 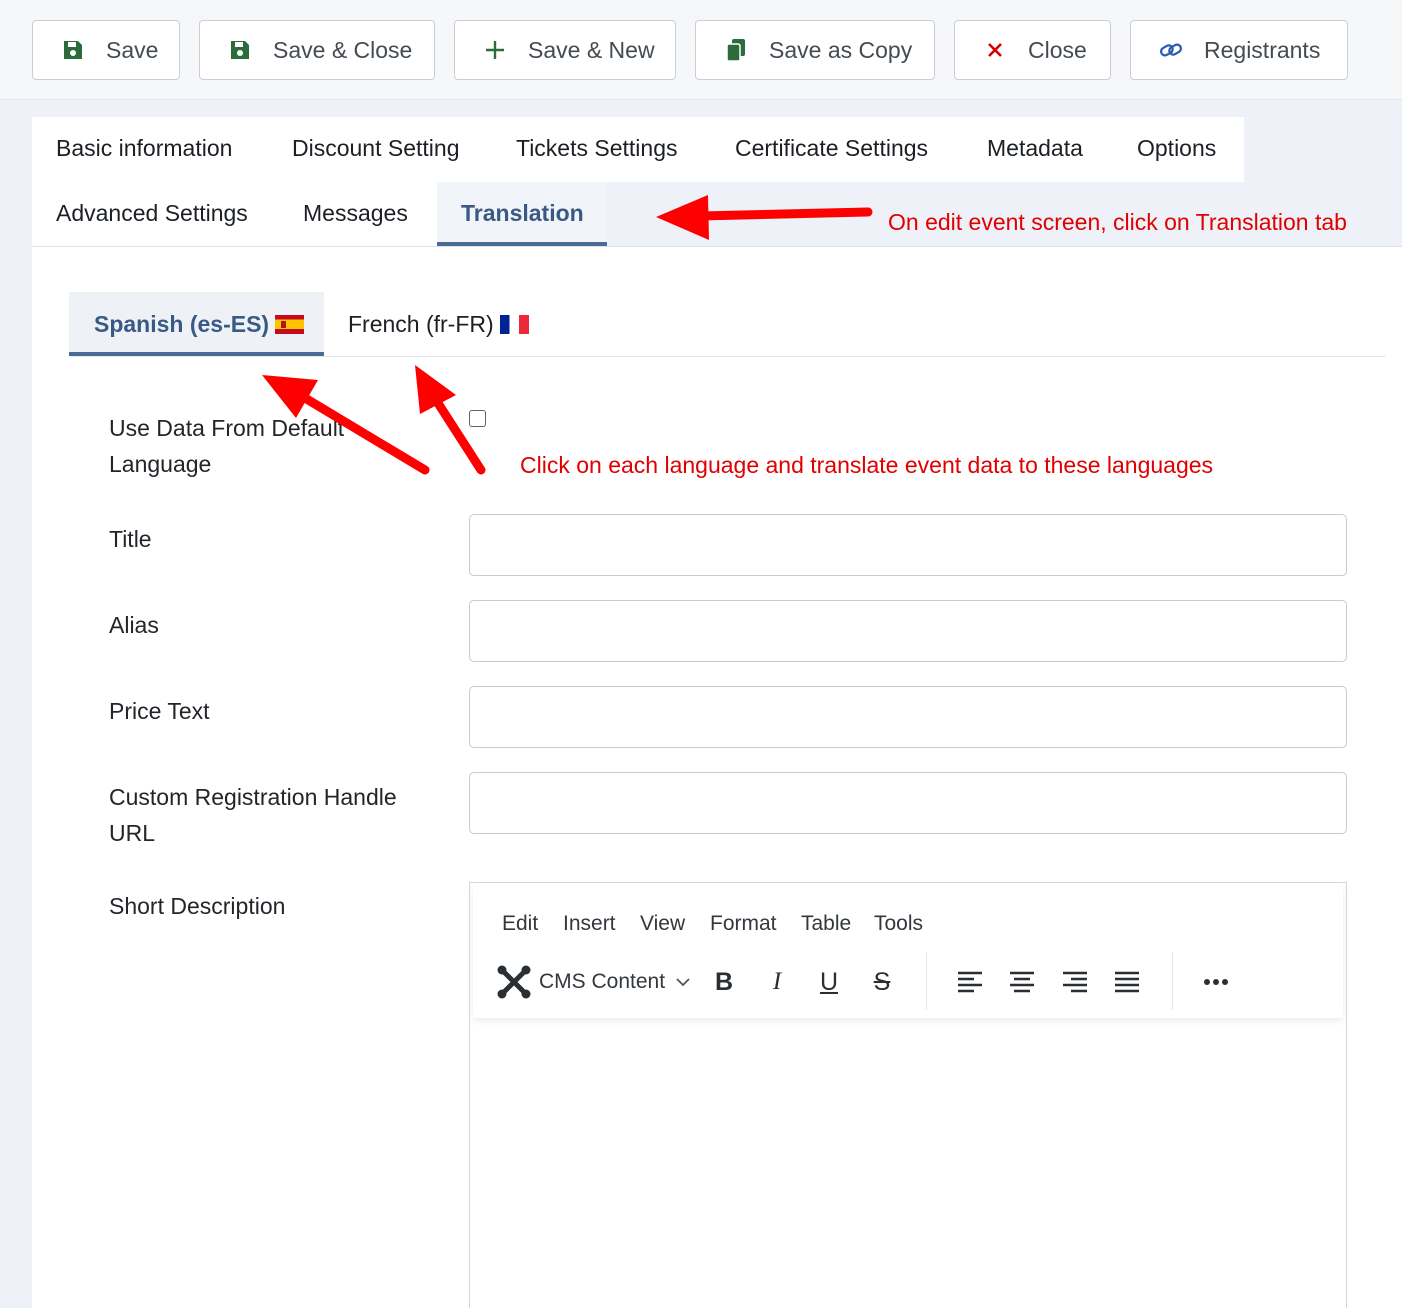 I want to click on registrants-button: Registrants, so click(x=1239, y=50).